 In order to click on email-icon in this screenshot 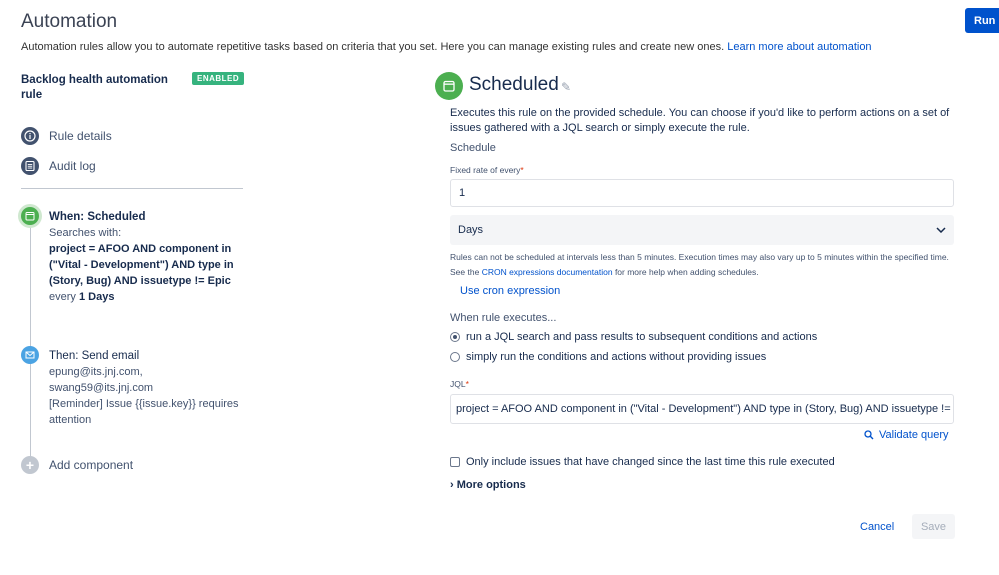, I will do `click(30, 355)`.